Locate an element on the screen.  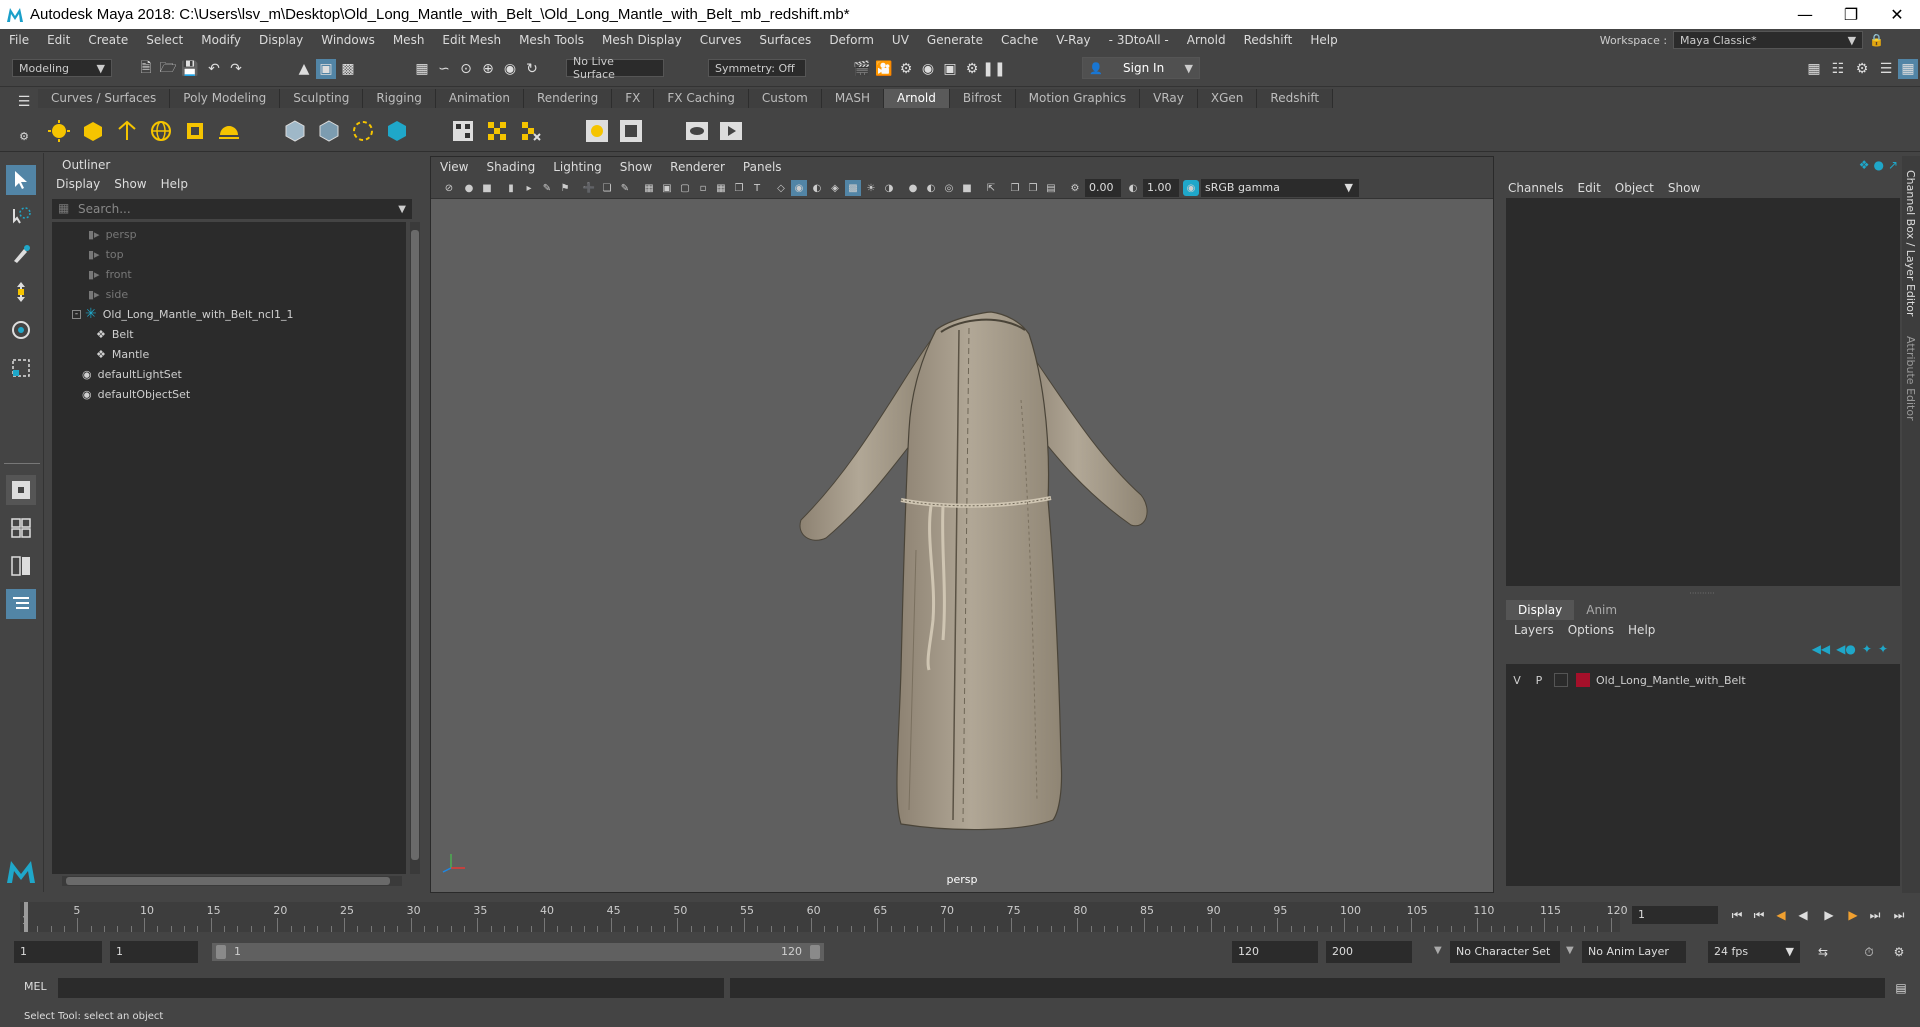
rotate-tool-icon is located at coordinates (21, 330).